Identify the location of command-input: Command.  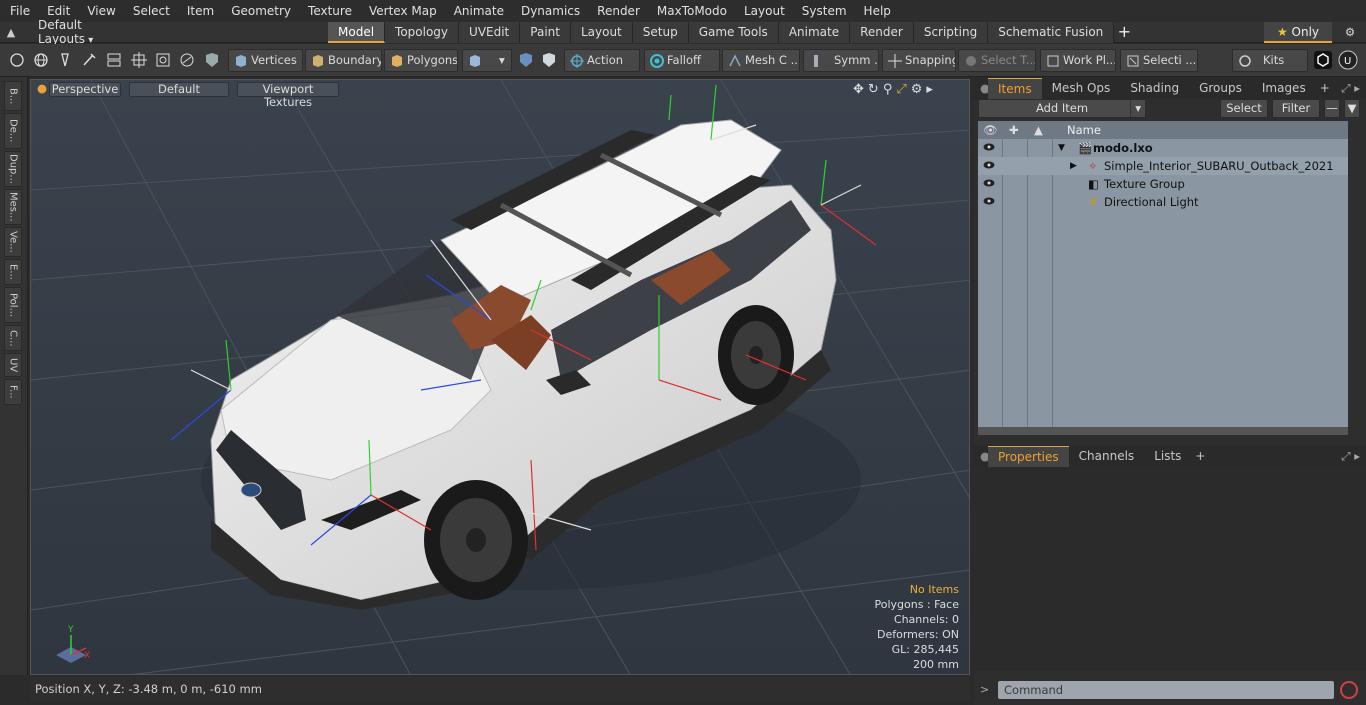
(1166, 690).